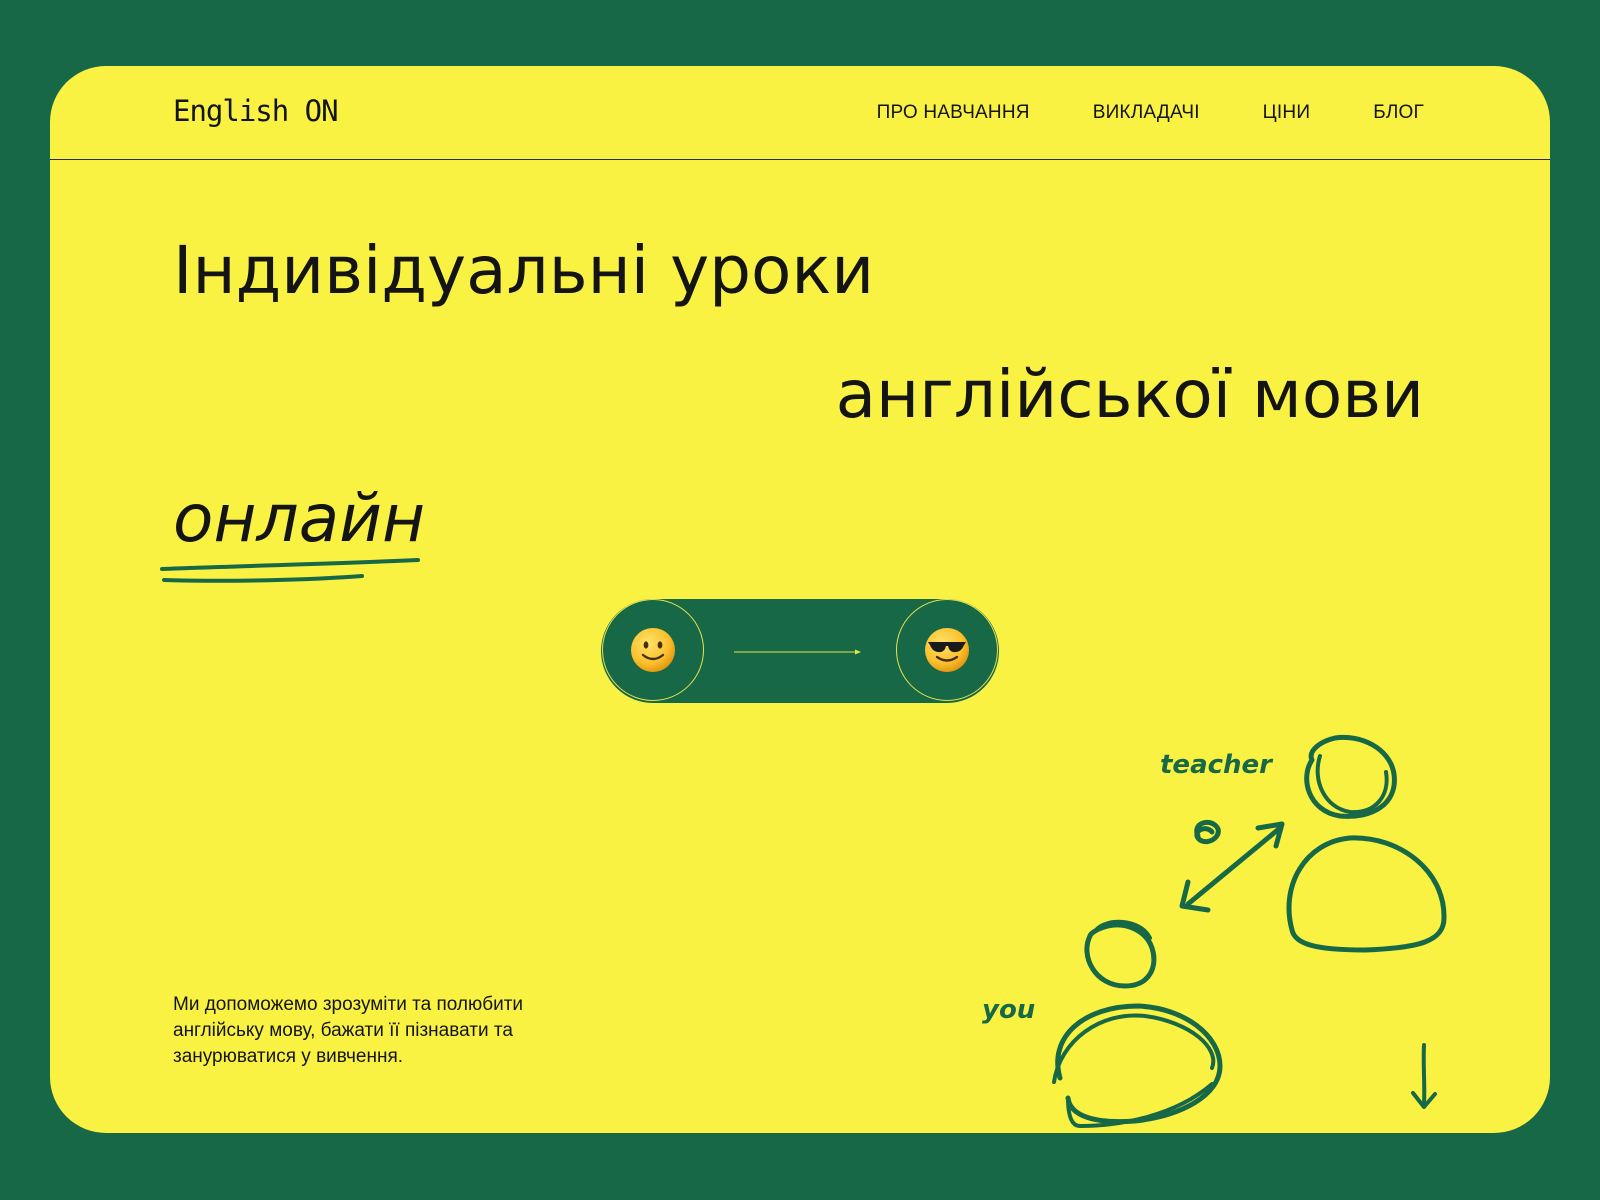 The width and height of the screenshot is (1600, 1200). Describe the element at coordinates (1424, 1077) in the screenshot. I see `scroll-down-arrow-icon` at that location.